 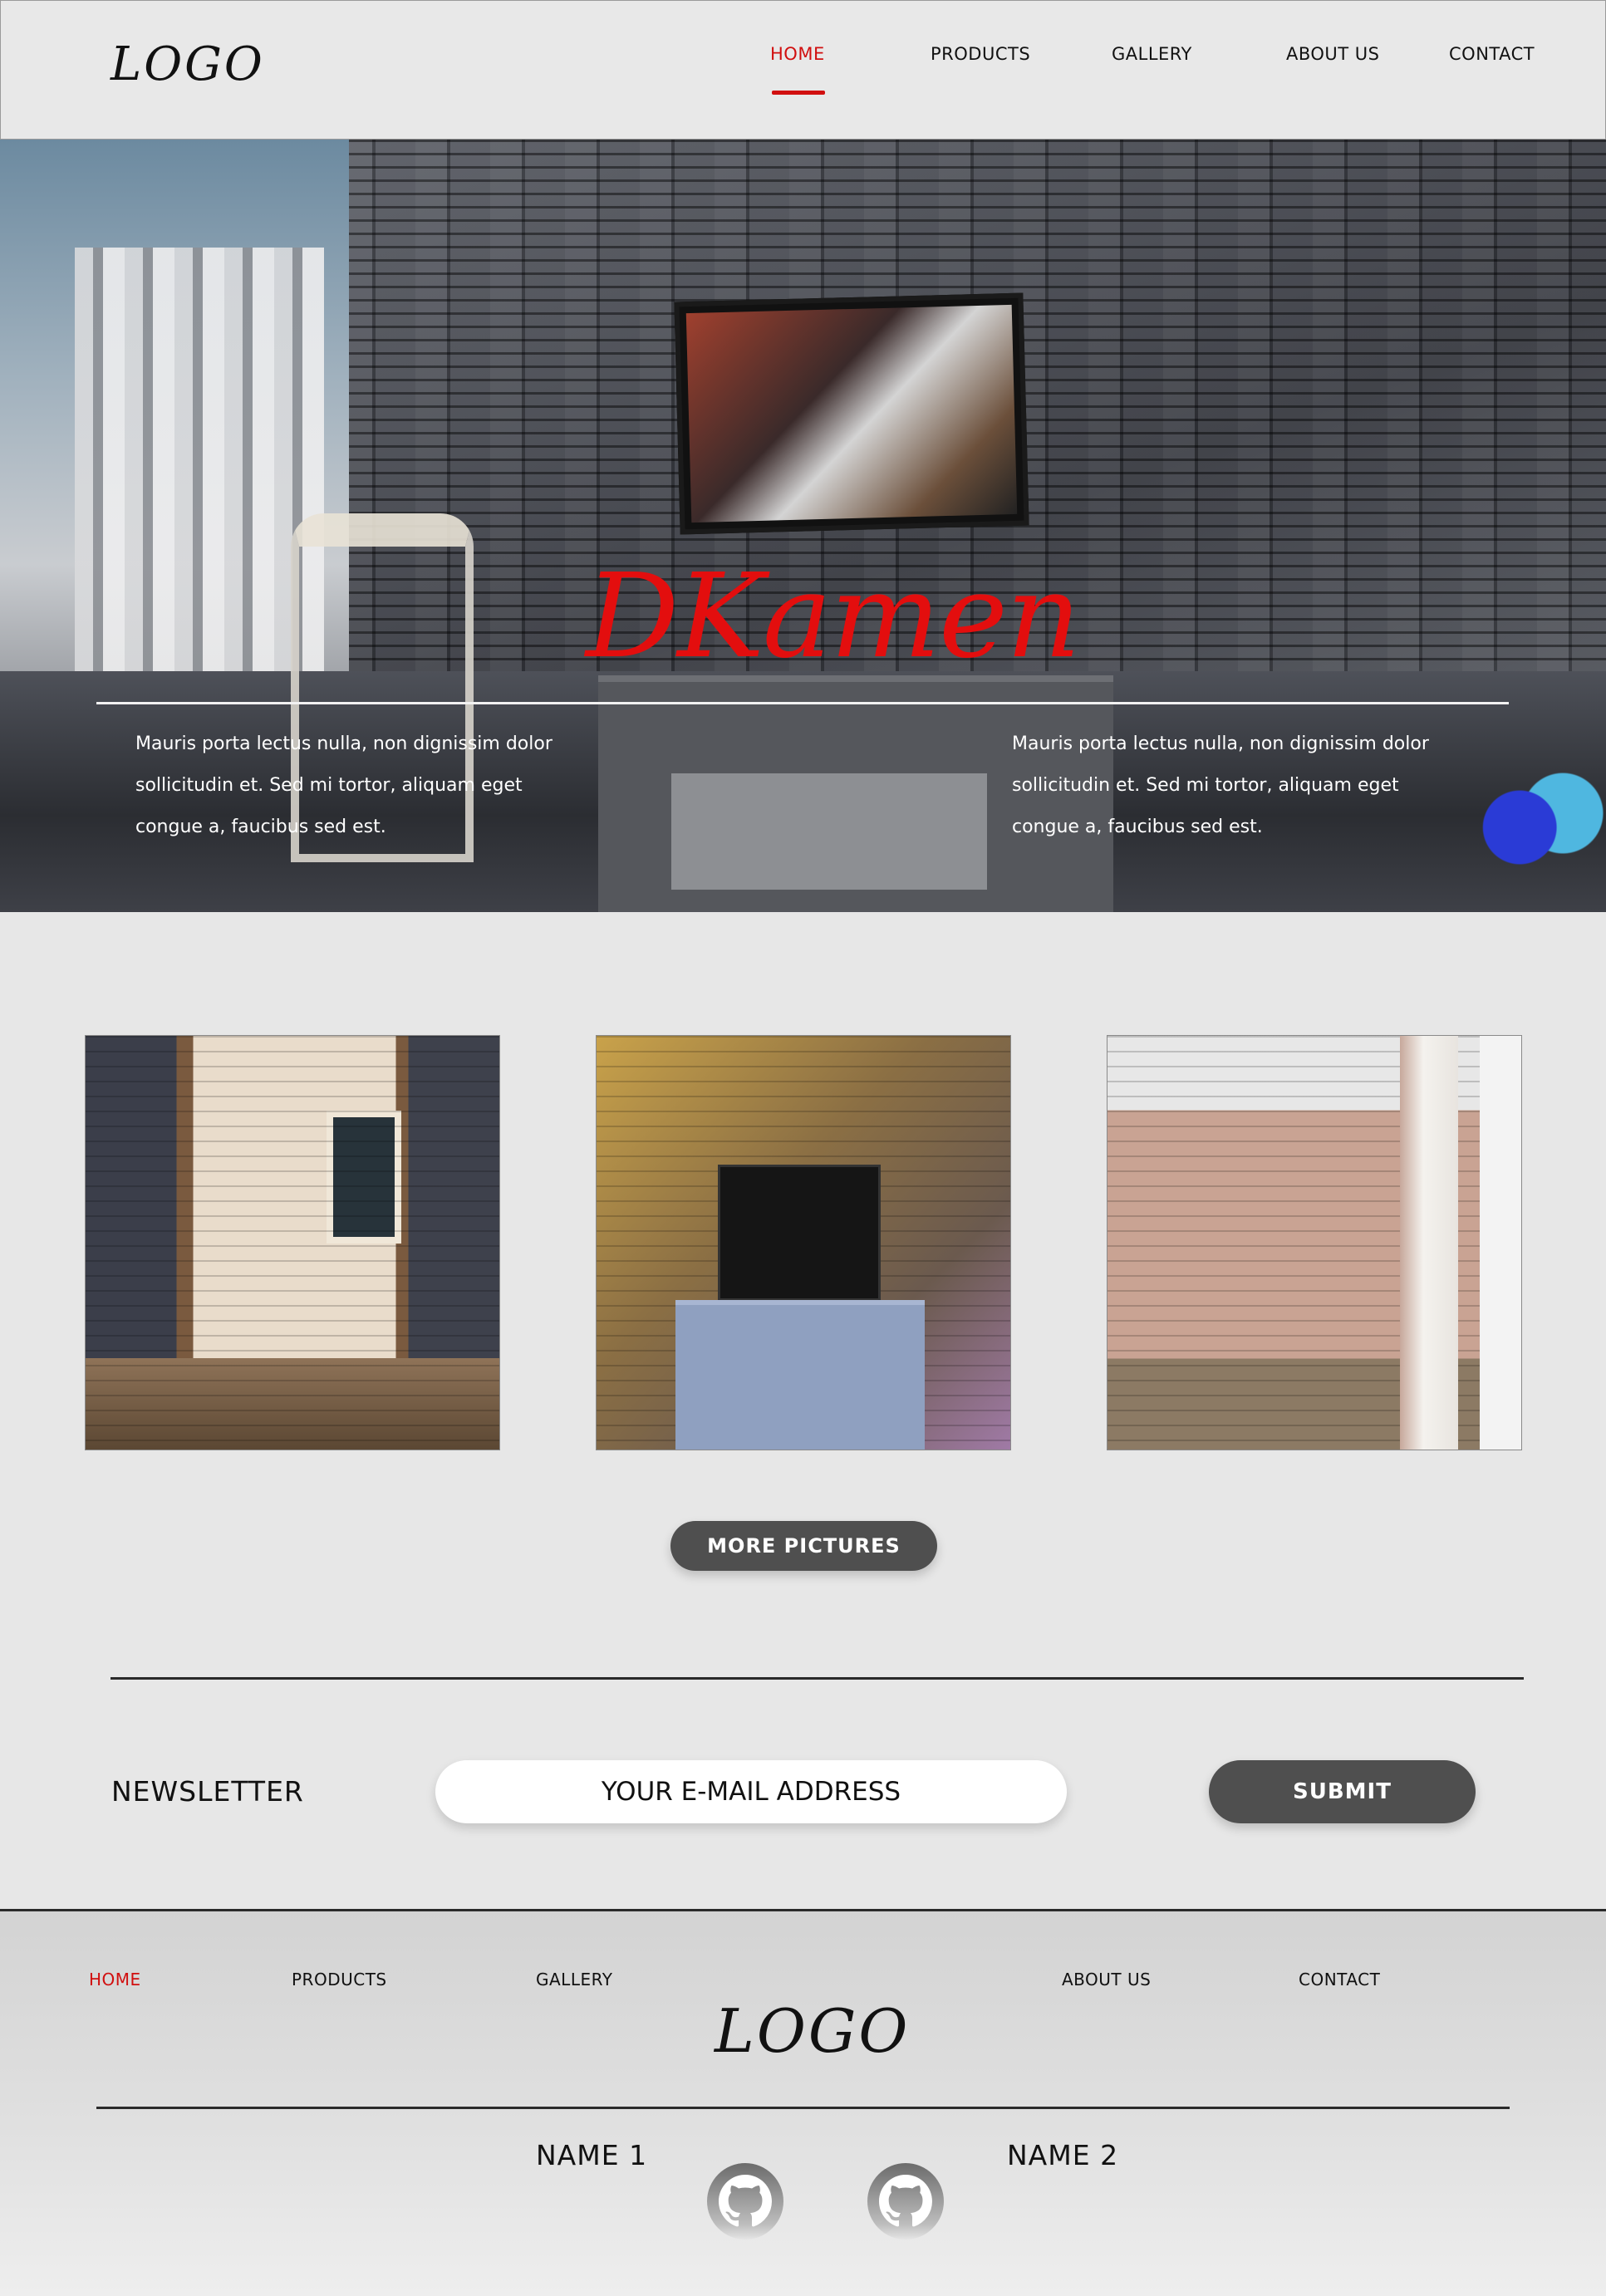 I want to click on section-divider, so click(x=817, y=1679).